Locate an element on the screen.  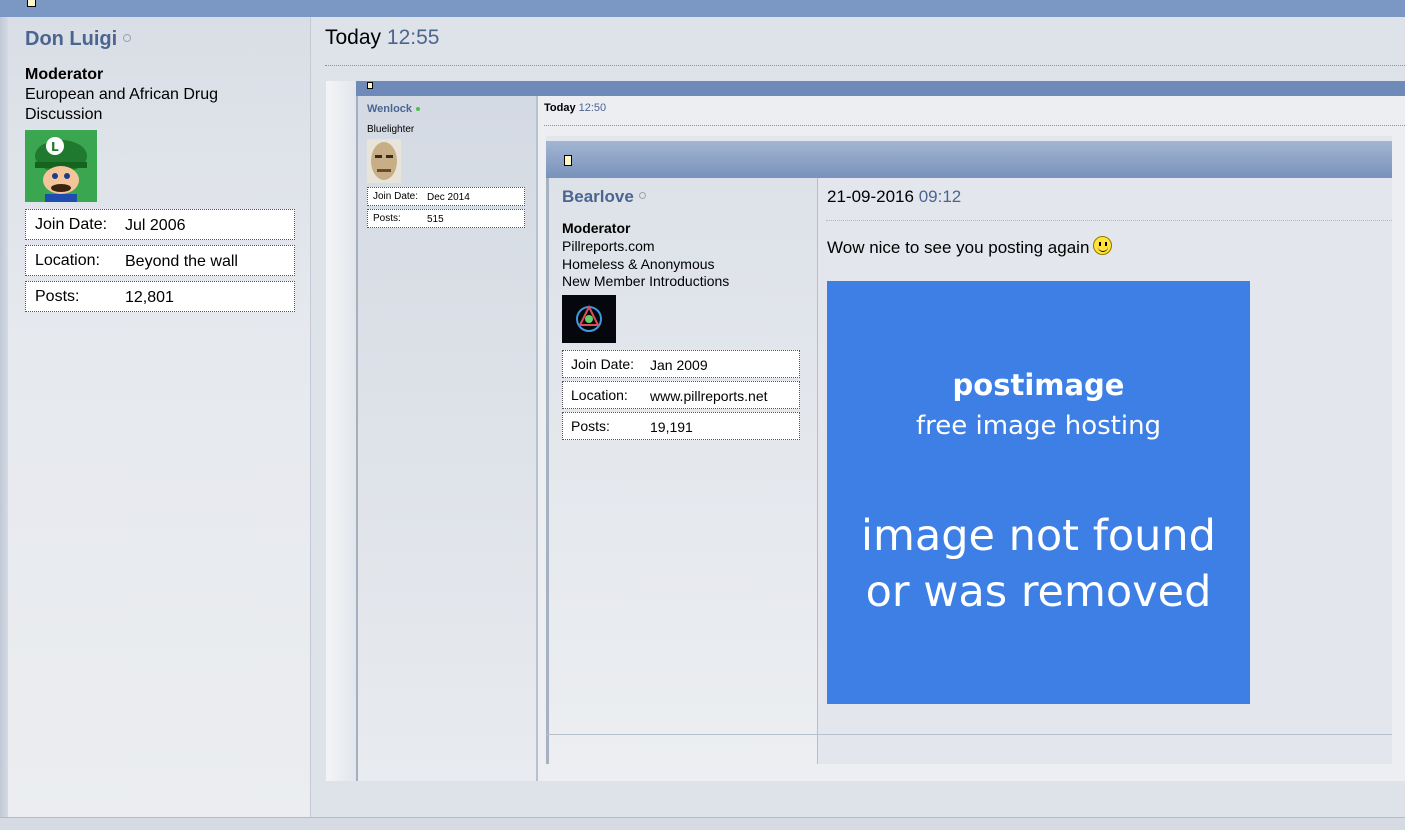
nested-username: Bearlove is located at coordinates (604, 197).